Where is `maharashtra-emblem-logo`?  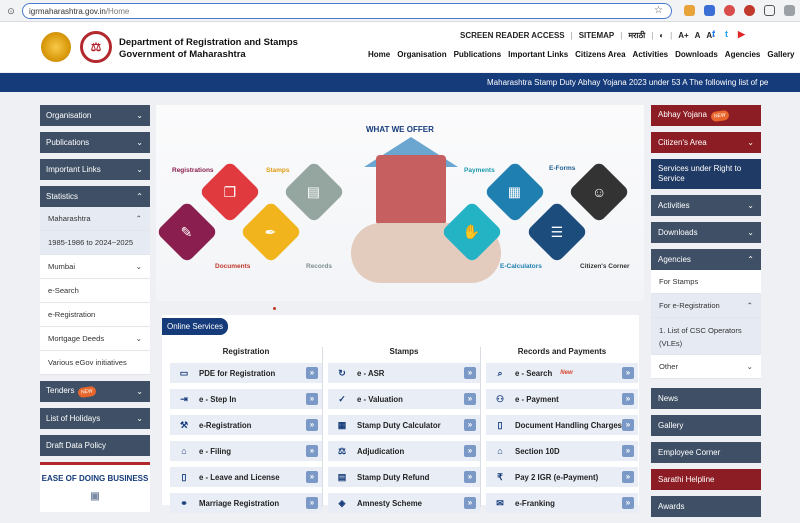
maharashtra-emblem-logo is located at coordinates (56, 47).